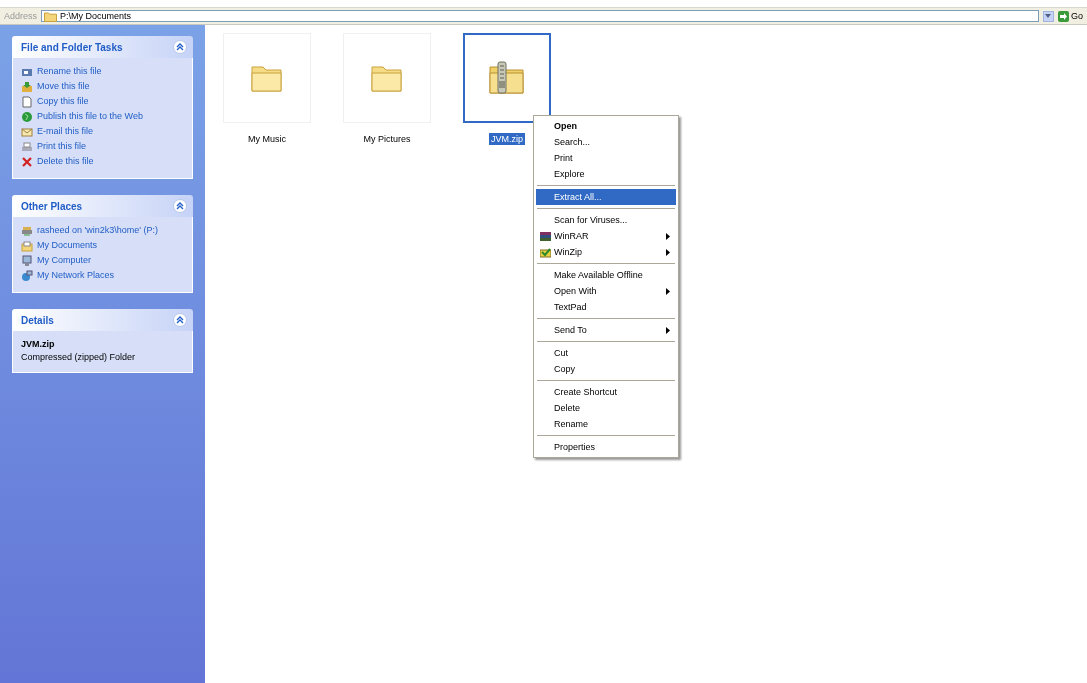 The height and width of the screenshot is (683, 1087). I want to click on rename-icon, so click(27, 72).